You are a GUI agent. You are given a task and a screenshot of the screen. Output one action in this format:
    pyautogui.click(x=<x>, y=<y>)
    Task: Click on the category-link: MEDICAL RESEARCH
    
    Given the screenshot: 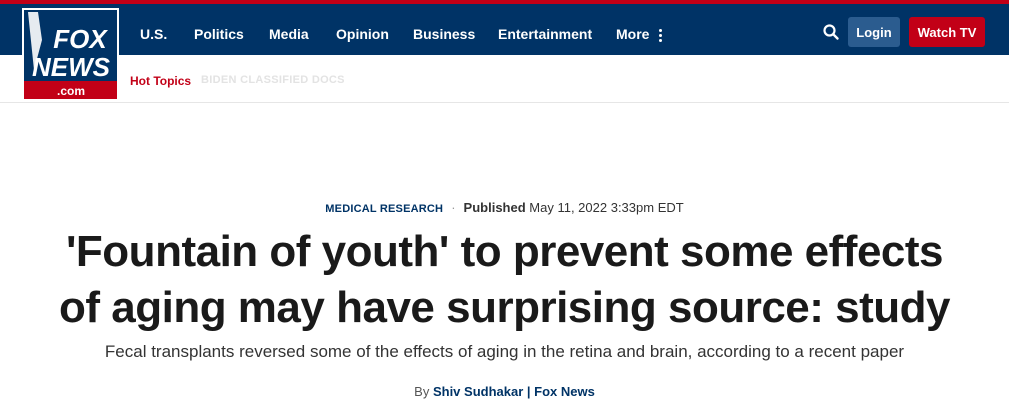 What is the action you would take?
    pyautogui.click(x=384, y=209)
    